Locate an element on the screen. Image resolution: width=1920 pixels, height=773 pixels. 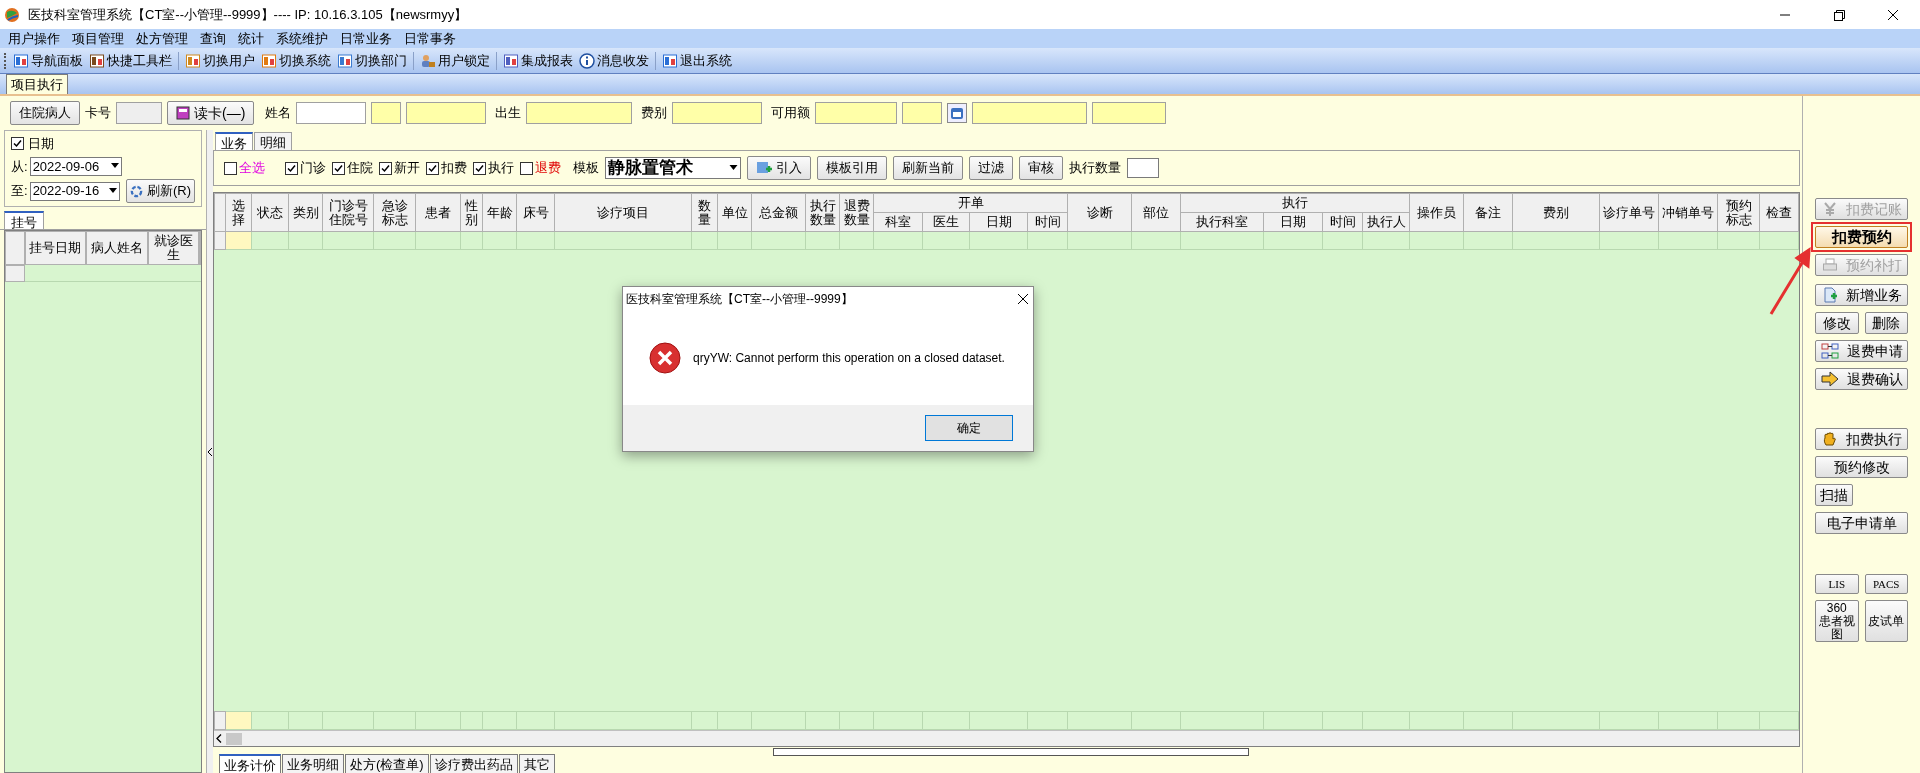
scrollbar-thumb is located at coordinates (234, 738).